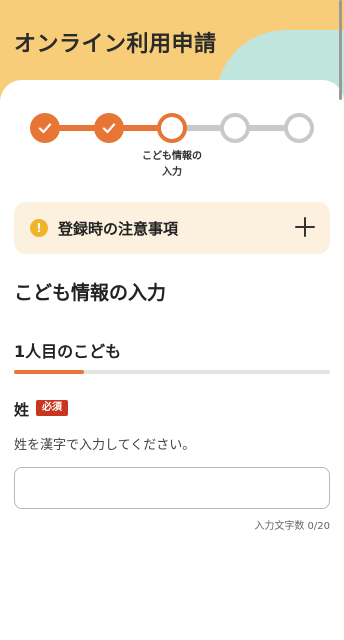 Image resolution: width=344 pixels, height=640 pixels. I want to click on section-title: こども情報の入力, so click(90, 293).